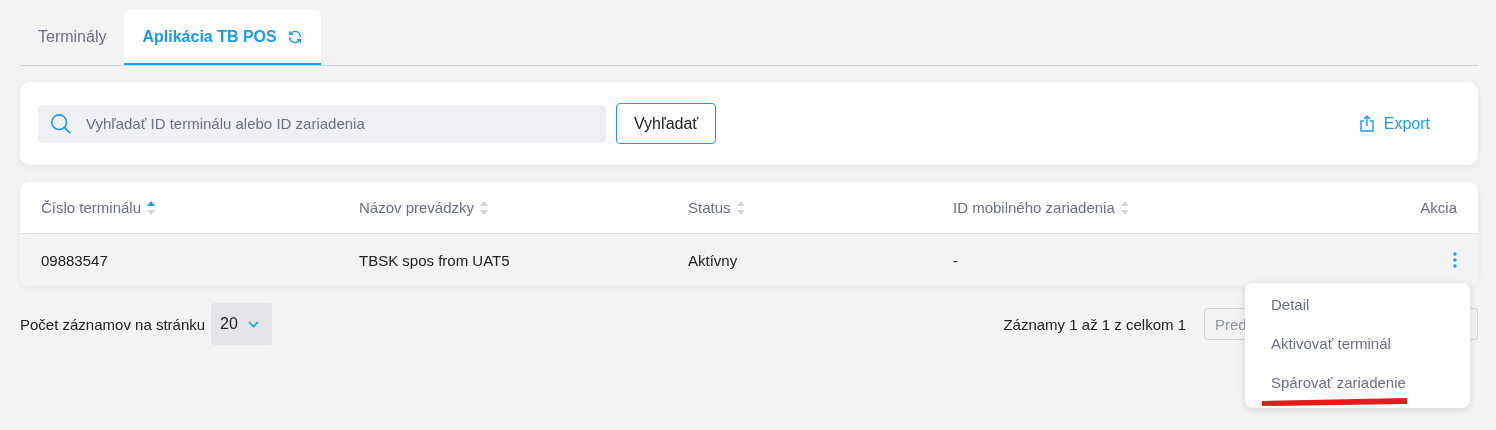 The width and height of the screenshot is (1496, 430). I want to click on chevron-down-icon, so click(253, 324).